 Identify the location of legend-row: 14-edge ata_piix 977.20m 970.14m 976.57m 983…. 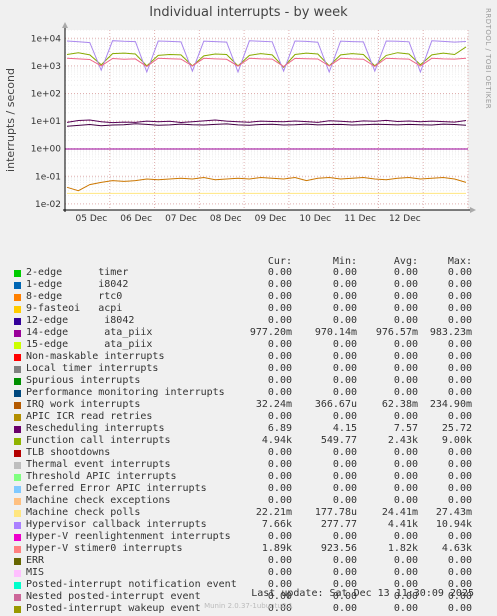
(248, 333).